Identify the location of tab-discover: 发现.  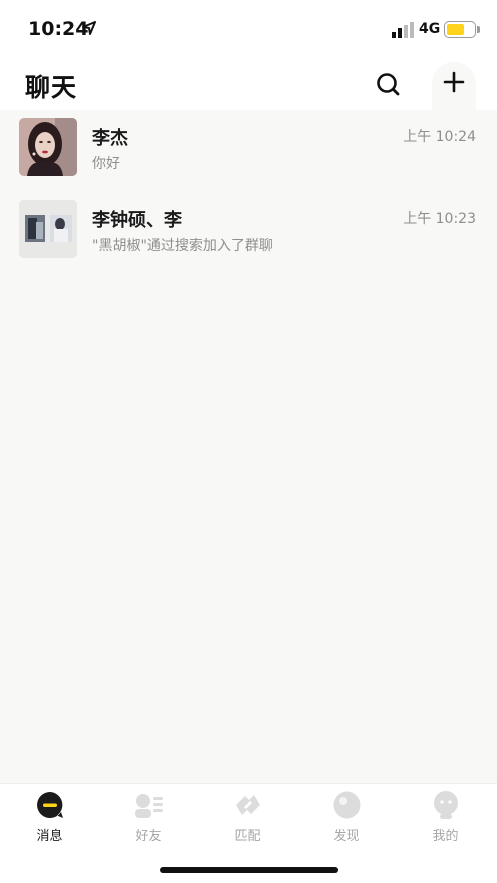
(346, 816).